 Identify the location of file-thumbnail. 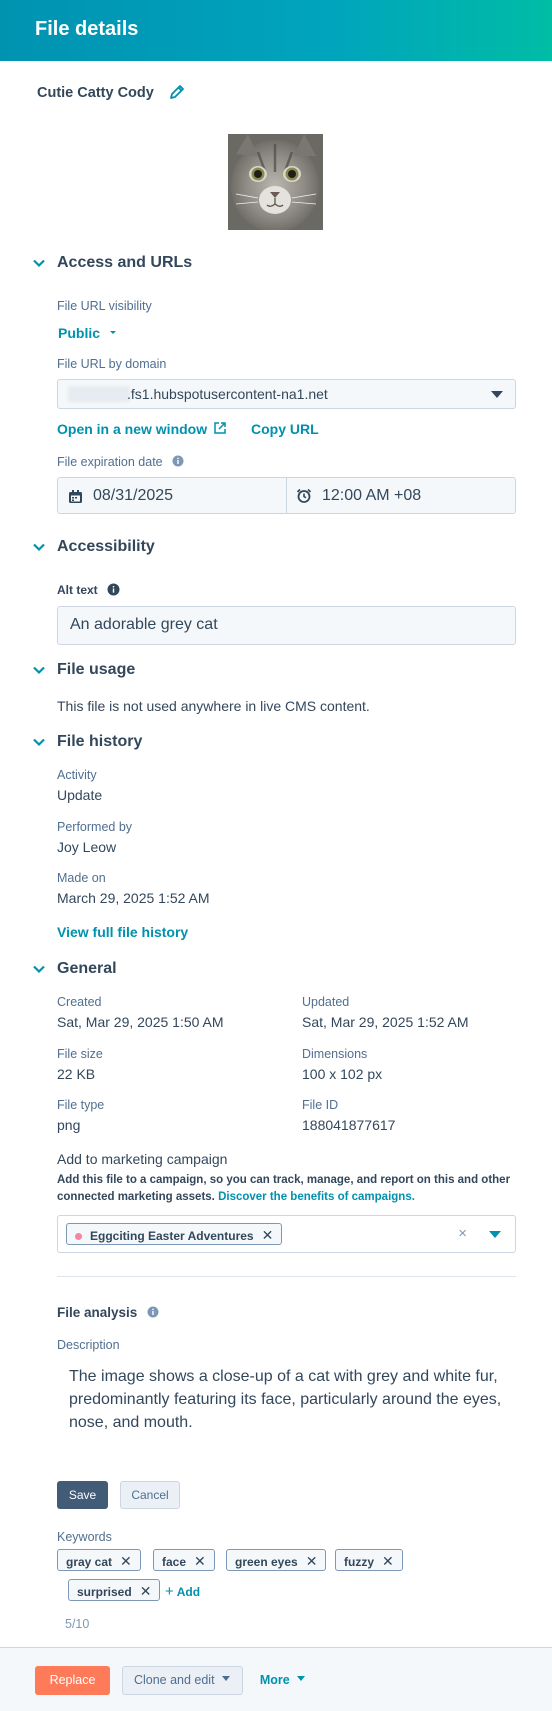
(275, 182).